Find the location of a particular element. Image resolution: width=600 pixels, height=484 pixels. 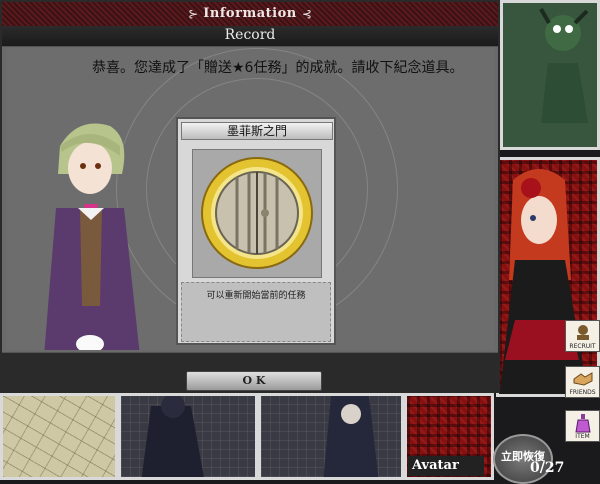

dialog-title-bar: ⊱ Information ⊰ is located at coordinates (250, 14).